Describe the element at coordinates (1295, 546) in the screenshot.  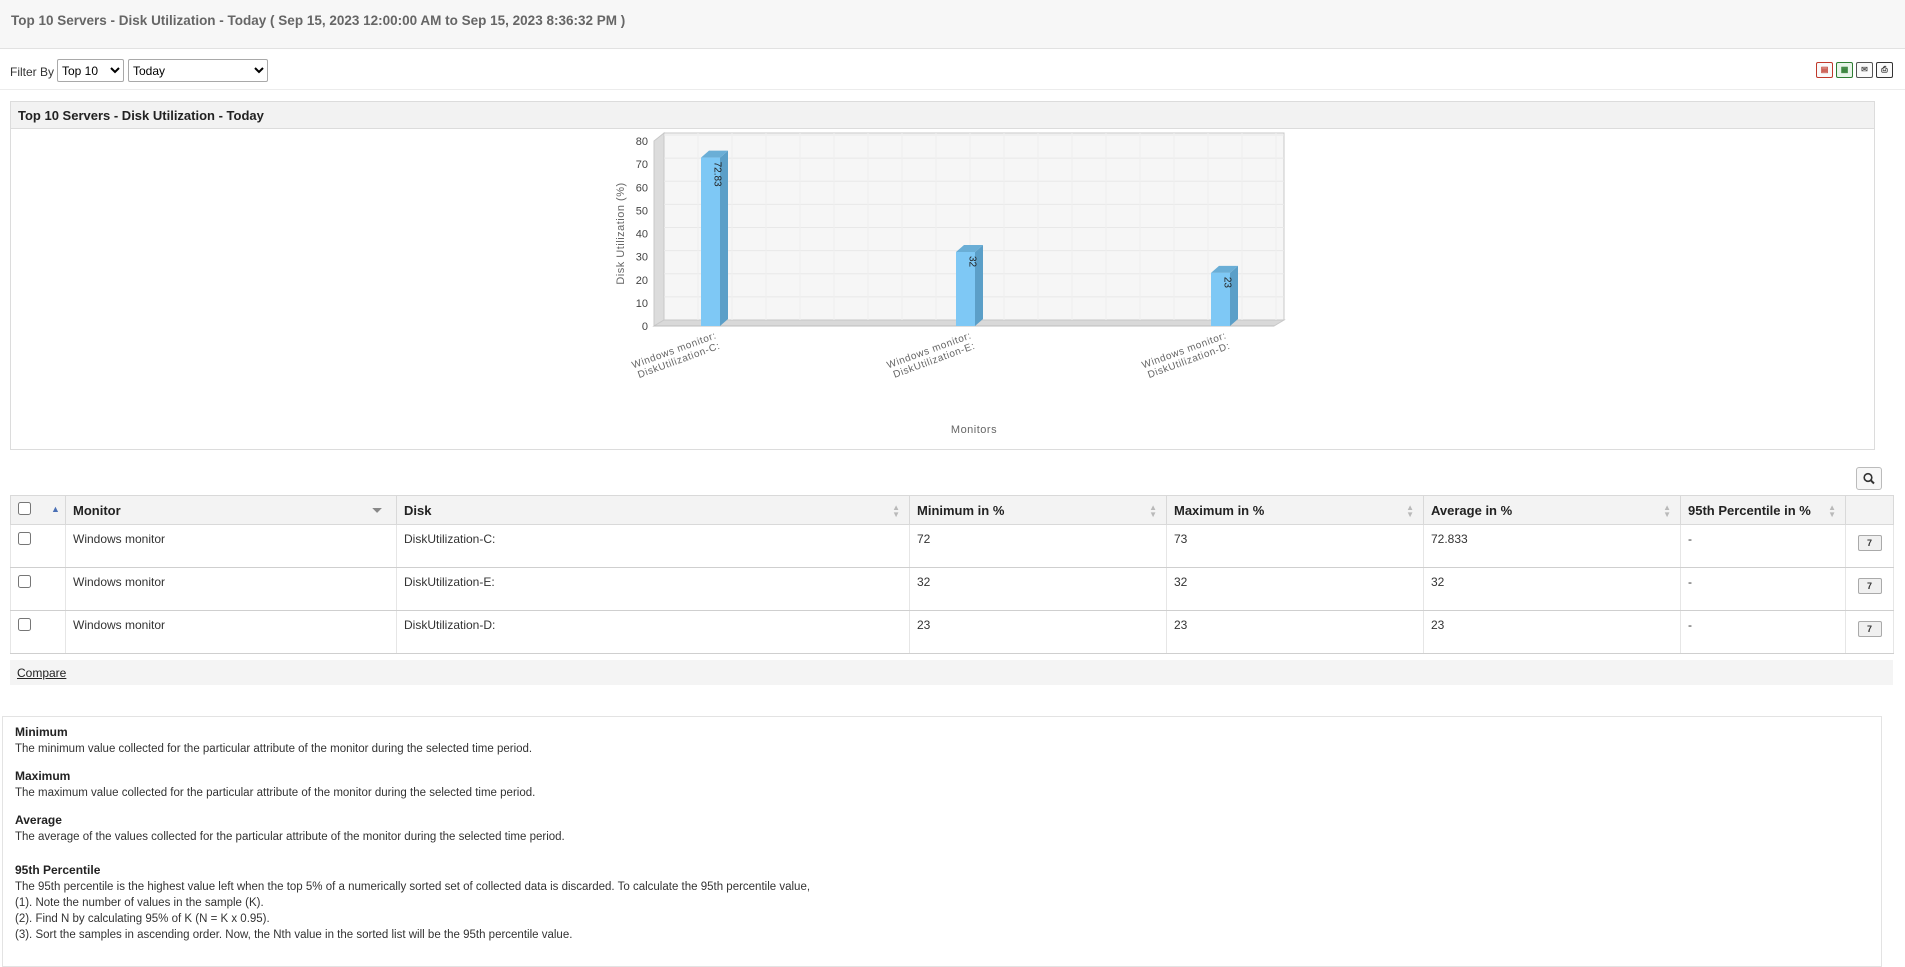
I see `cell-maximum: 73` at that location.